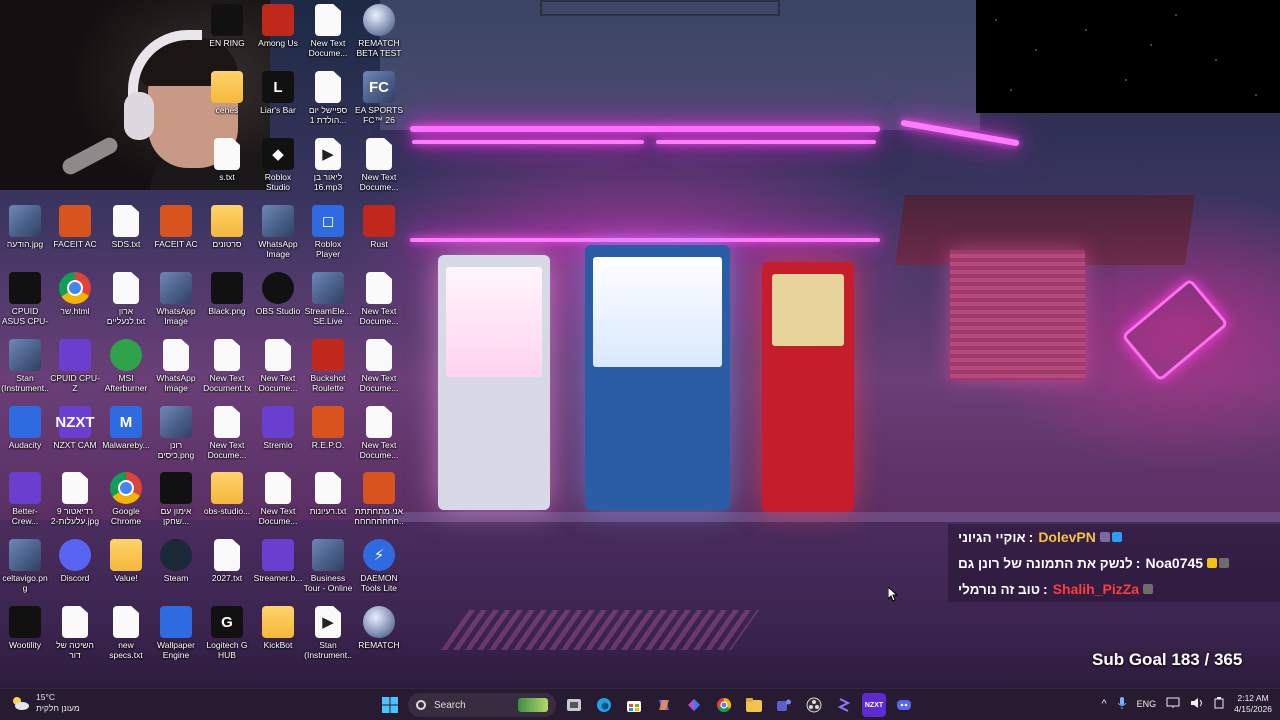 This screenshot has width=1280, height=720. Describe the element at coordinates (328, 232) in the screenshot. I see `desktop-icon: ◻ Roblox Player` at that location.